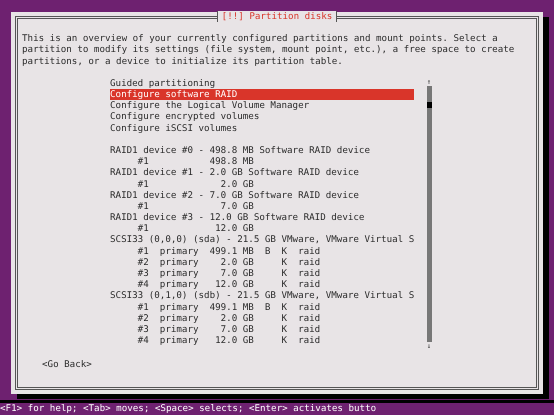 The image size is (554, 415). What do you see at coordinates (262, 184) in the screenshot?
I see `menu-item: #1 2.0 GB` at bounding box center [262, 184].